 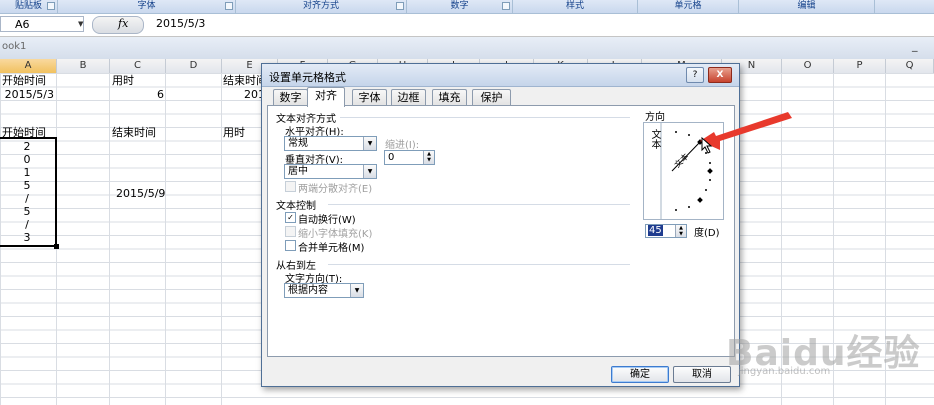 What do you see at coordinates (24, 80) in the screenshot?
I see `cell-a1: 开始时间` at bounding box center [24, 80].